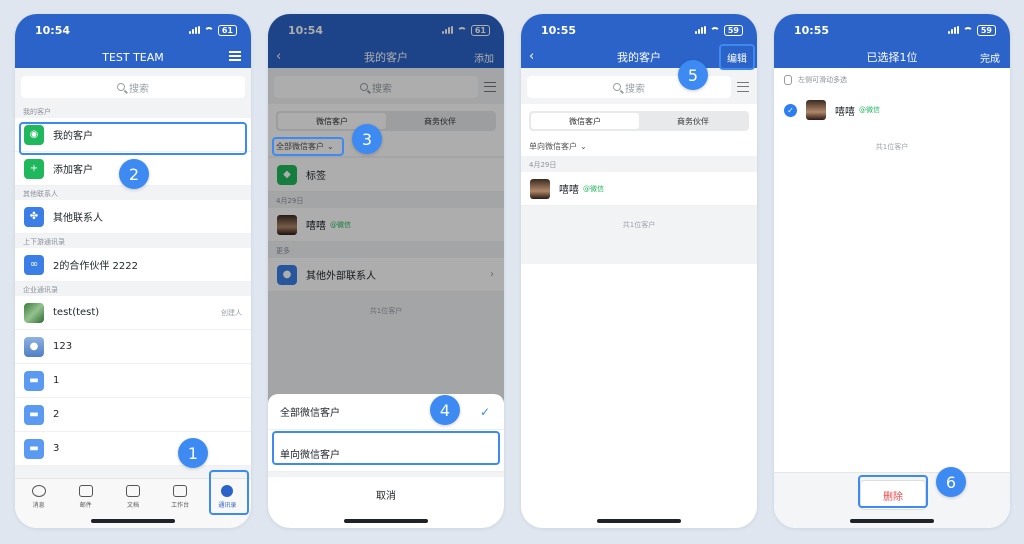 The image size is (1024, 544). I want to click on creator-tag: 创建人, so click(231, 312).